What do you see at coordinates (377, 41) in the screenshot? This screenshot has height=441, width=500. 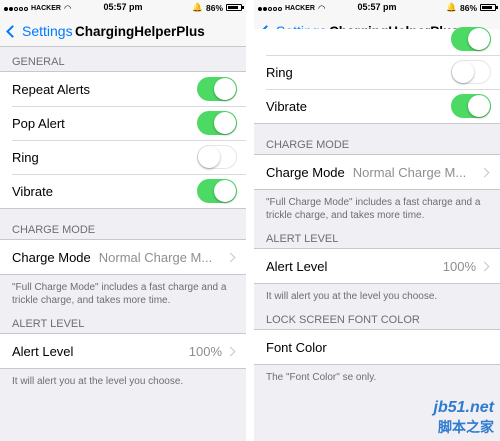 I see `row-partial-toggle` at bounding box center [377, 41].